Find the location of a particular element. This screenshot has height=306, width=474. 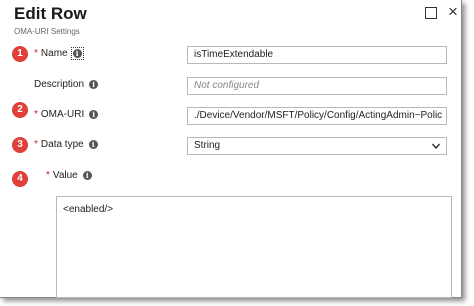

step-badge-4: 4 is located at coordinates (20, 179).